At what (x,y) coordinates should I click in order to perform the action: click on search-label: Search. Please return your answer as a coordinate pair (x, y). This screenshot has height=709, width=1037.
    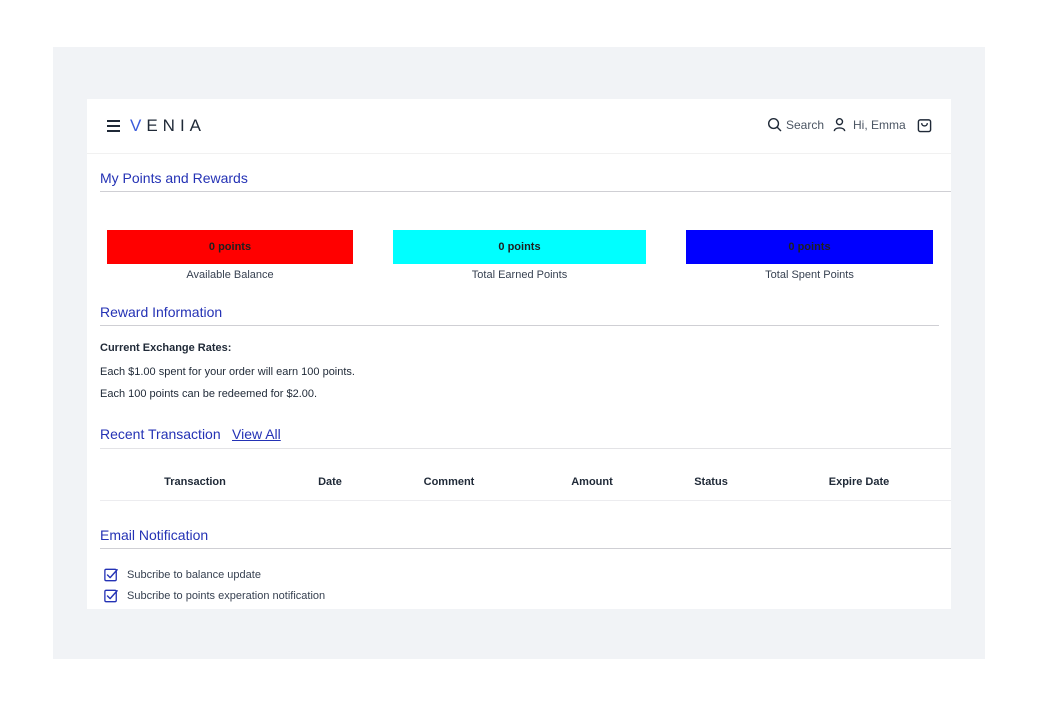
    Looking at the image, I should click on (805, 124).